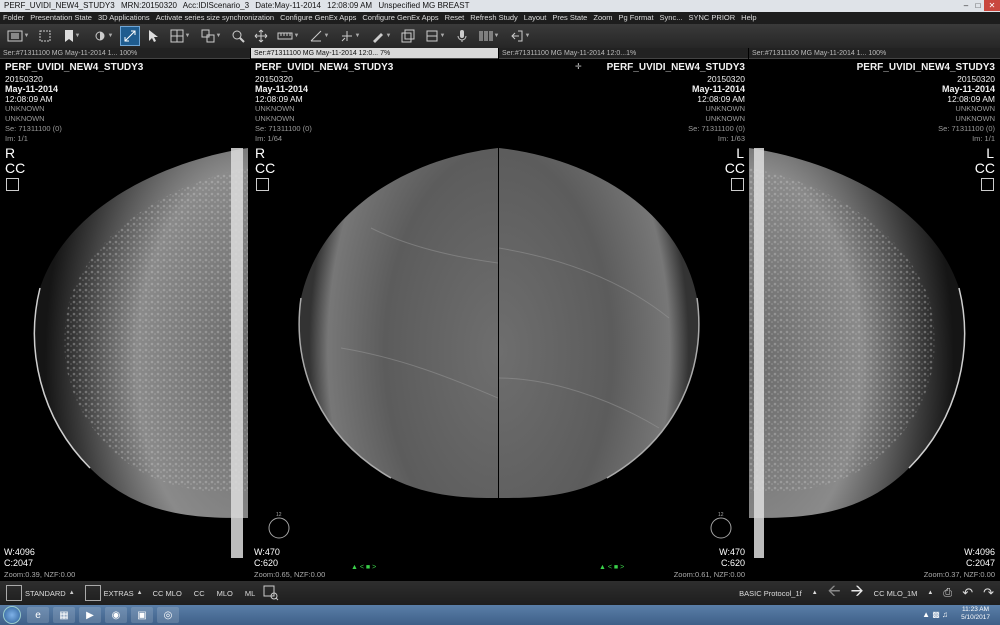 This screenshot has width=1000, height=625. I want to click on standard-layout-button: STANDARD ▲, so click(40, 593).